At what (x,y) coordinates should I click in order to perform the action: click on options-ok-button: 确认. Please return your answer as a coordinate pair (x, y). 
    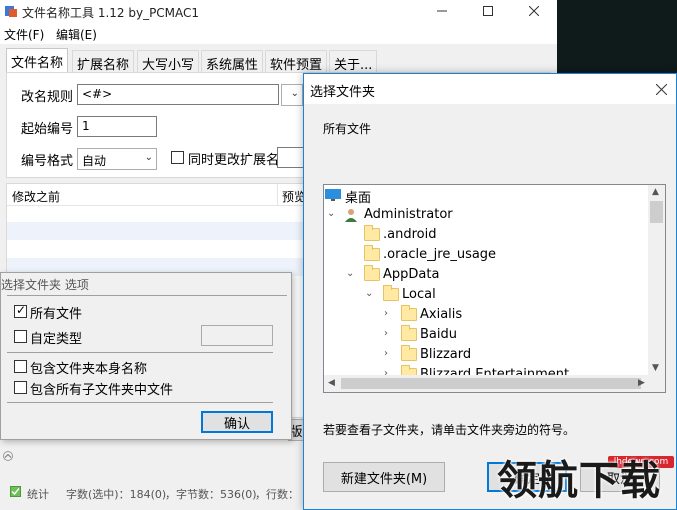
    Looking at the image, I should click on (237, 422).